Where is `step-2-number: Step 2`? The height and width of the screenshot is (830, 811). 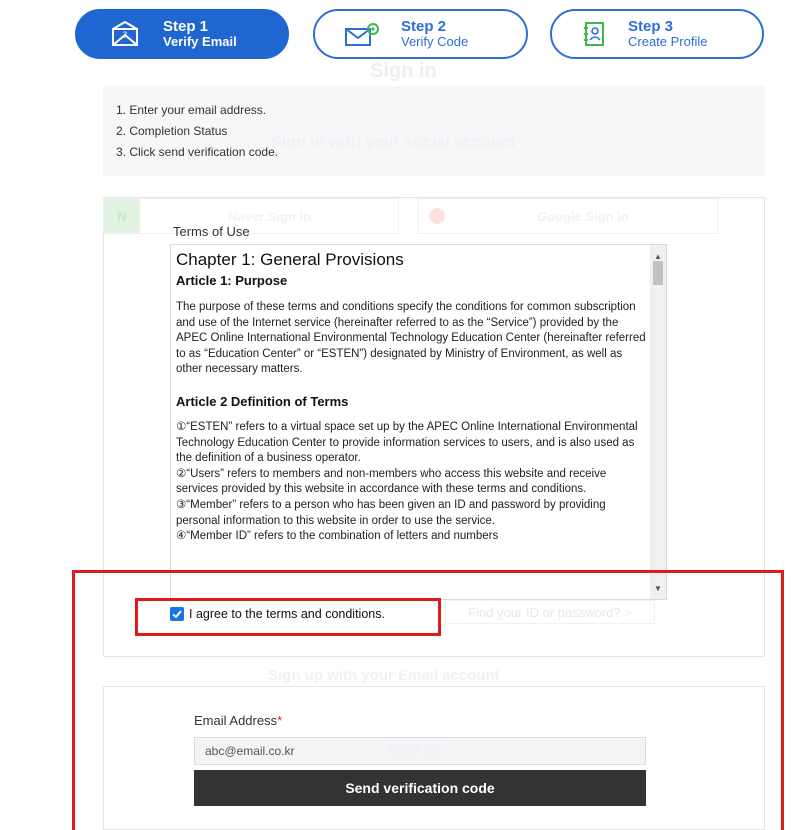 step-2-number: Step 2 is located at coordinates (424, 26).